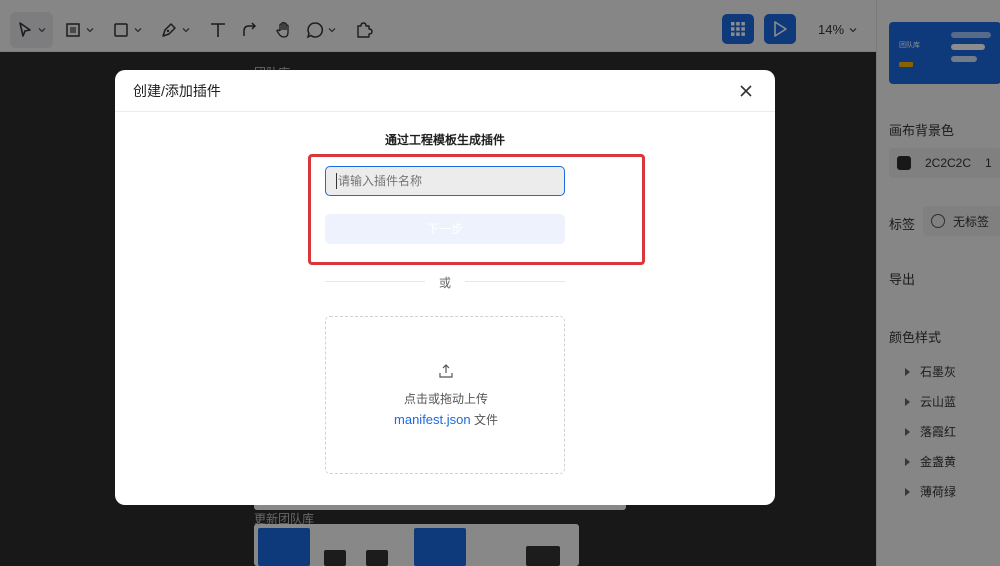  I want to click on divider-right, so click(515, 281).